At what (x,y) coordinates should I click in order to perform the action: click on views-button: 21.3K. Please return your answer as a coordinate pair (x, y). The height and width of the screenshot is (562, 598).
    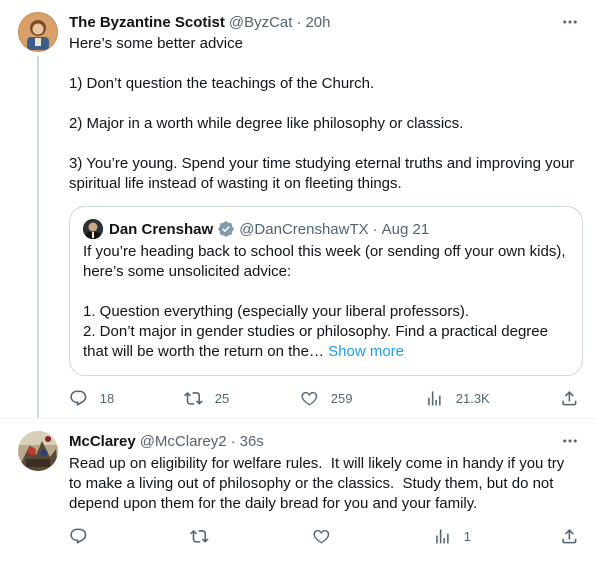
    Looking at the image, I should click on (457, 398).